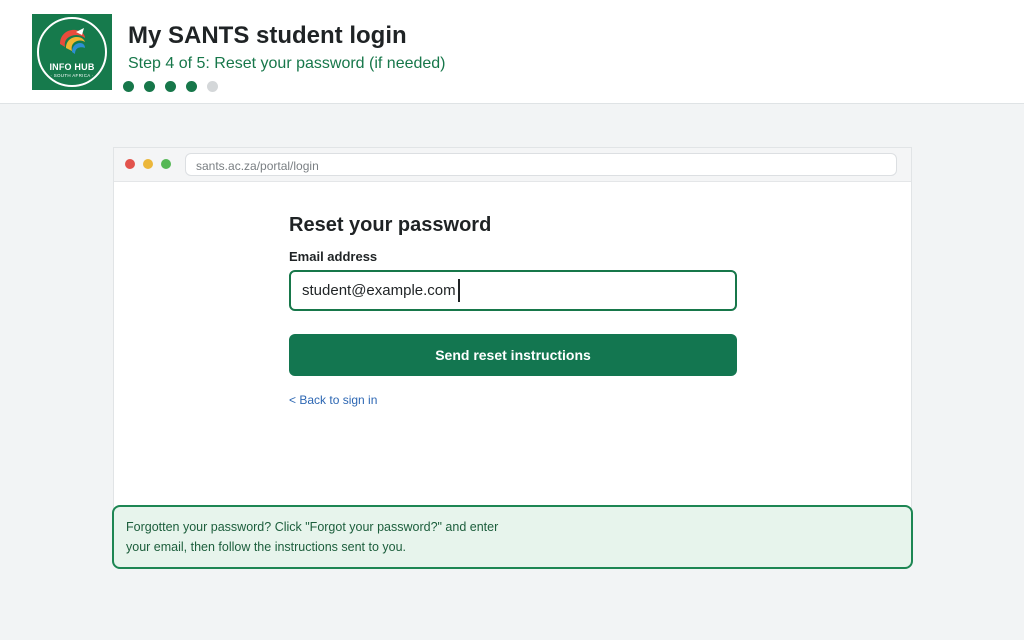  I want to click on info-hub-logo: INFO HUB · SOUTH AFRICA ·, so click(72, 52).